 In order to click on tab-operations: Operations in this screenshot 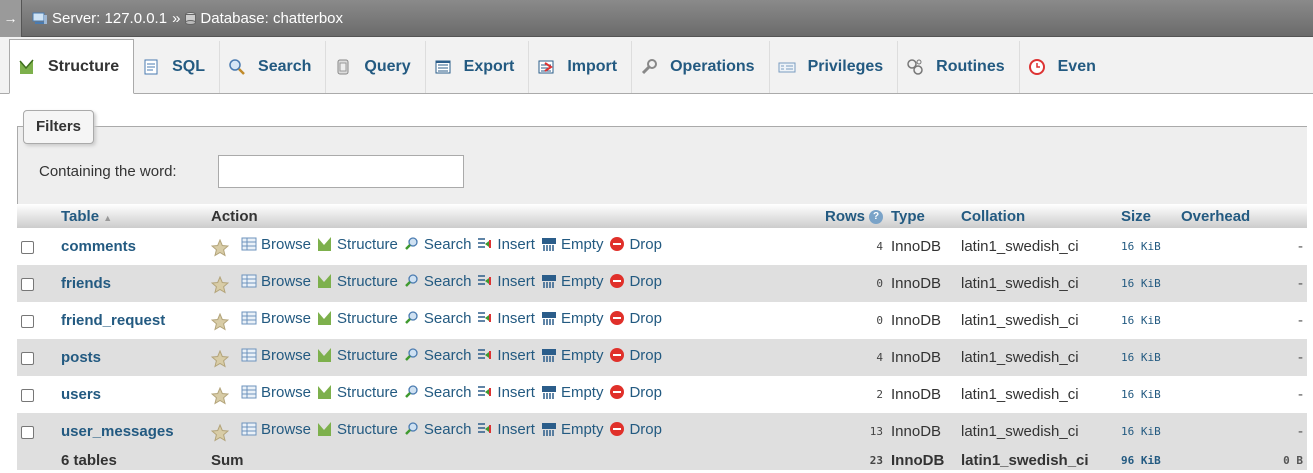, I will do `click(701, 67)`.